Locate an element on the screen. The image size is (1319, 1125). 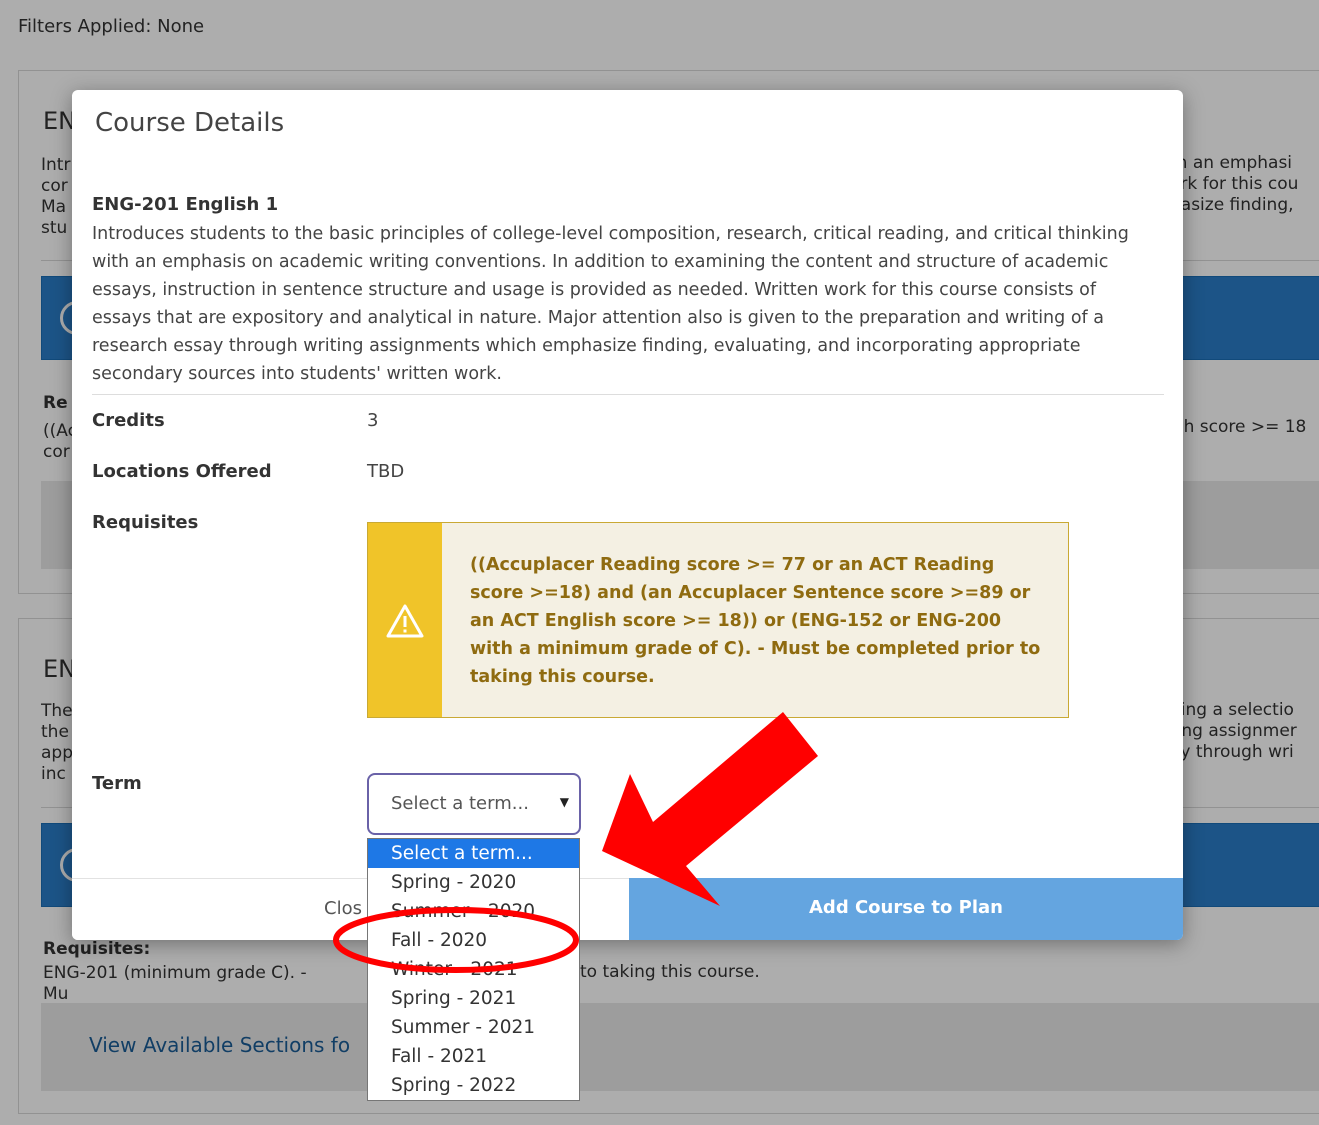
locations-value: TBD is located at coordinates (386, 471).